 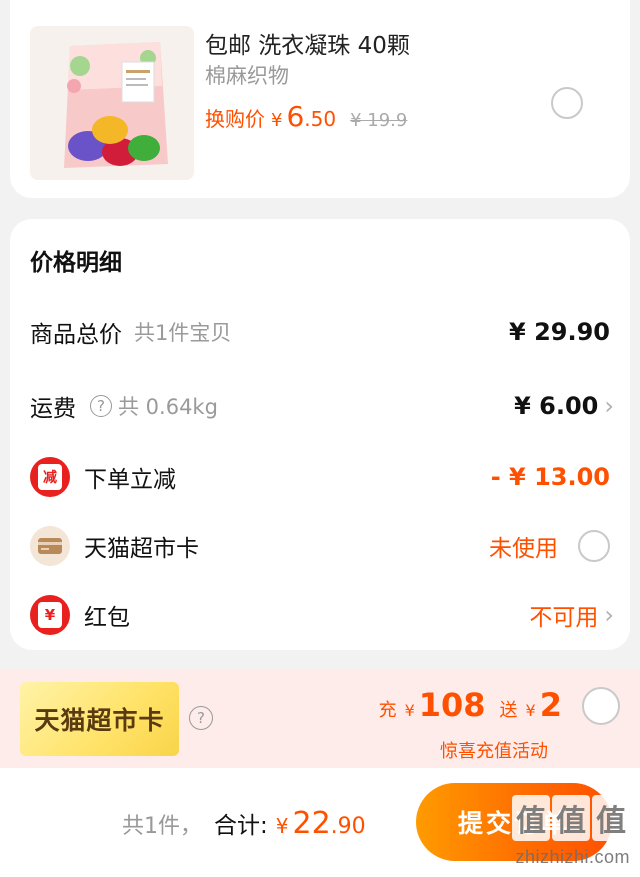 I want to click on product-variant: 棉麻织物, so click(x=247, y=76).